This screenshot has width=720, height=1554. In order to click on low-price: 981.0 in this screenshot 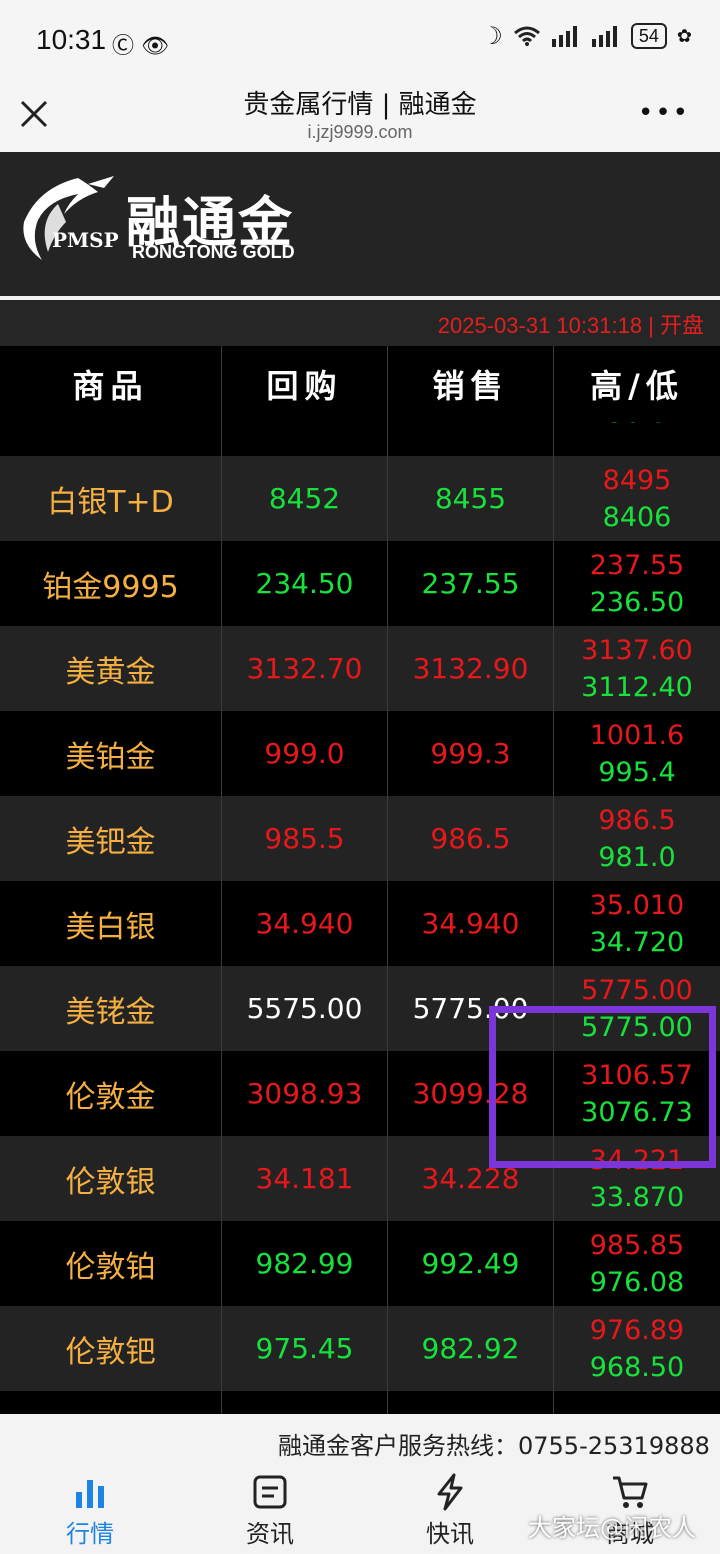, I will do `click(637, 857)`.